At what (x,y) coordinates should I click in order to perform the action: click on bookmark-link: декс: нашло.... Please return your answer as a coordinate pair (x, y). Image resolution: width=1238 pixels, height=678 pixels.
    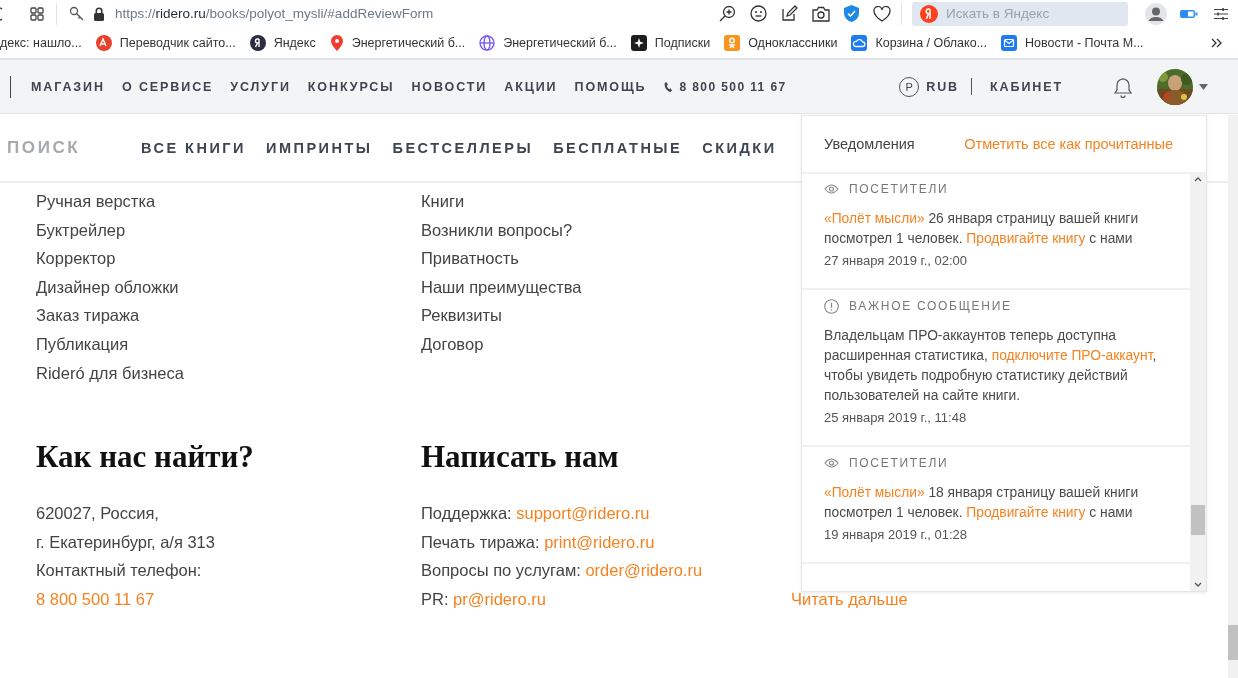
    Looking at the image, I should click on (41, 42).